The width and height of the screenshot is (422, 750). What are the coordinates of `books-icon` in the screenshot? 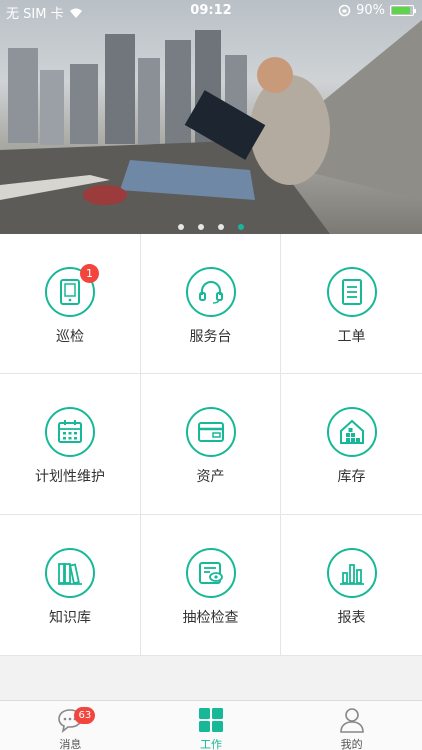 It's located at (70, 573).